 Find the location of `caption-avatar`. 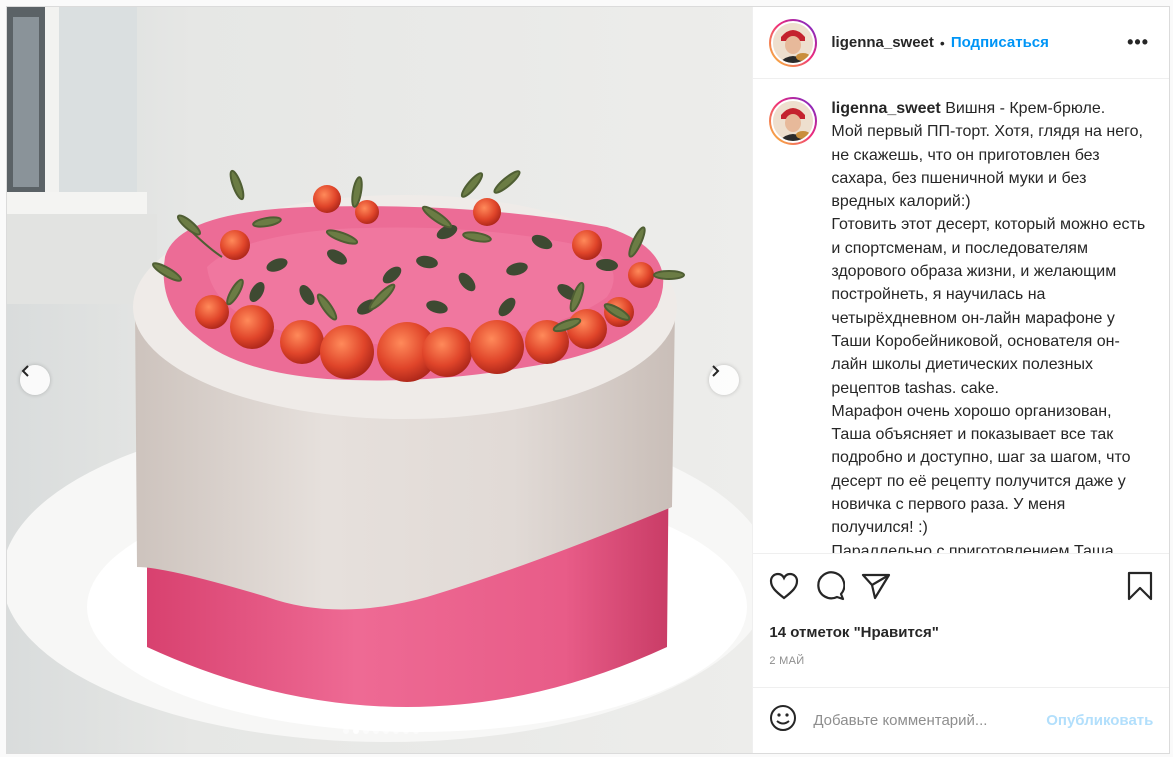

caption-avatar is located at coordinates (793, 121).